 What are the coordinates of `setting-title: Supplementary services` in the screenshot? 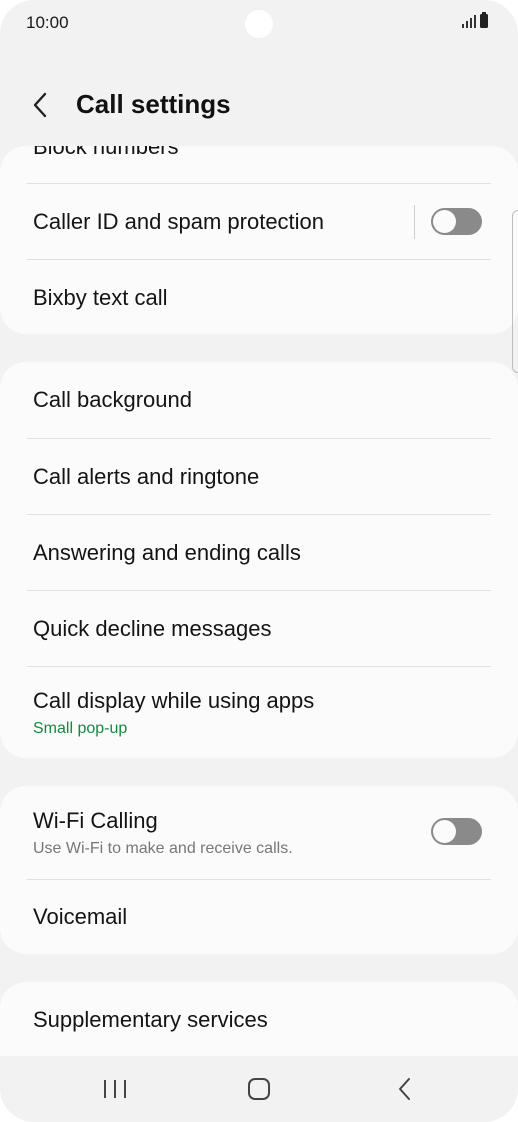 It's located at (150, 1019).